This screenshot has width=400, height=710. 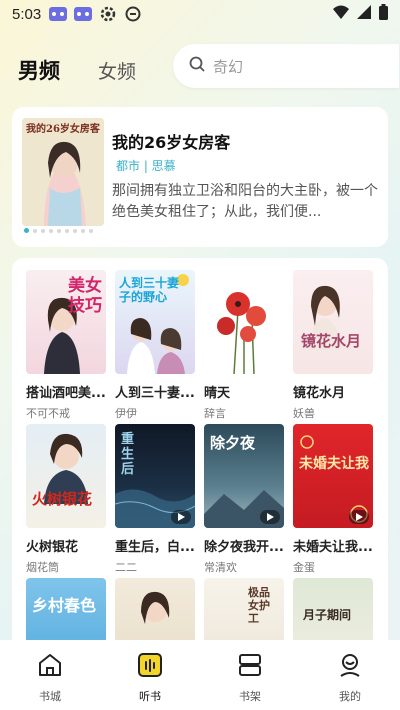 What do you see at coordinates (155, 476) in the screenshot?
I see `book-cover: 重生后` at bounding box center [155, 476].